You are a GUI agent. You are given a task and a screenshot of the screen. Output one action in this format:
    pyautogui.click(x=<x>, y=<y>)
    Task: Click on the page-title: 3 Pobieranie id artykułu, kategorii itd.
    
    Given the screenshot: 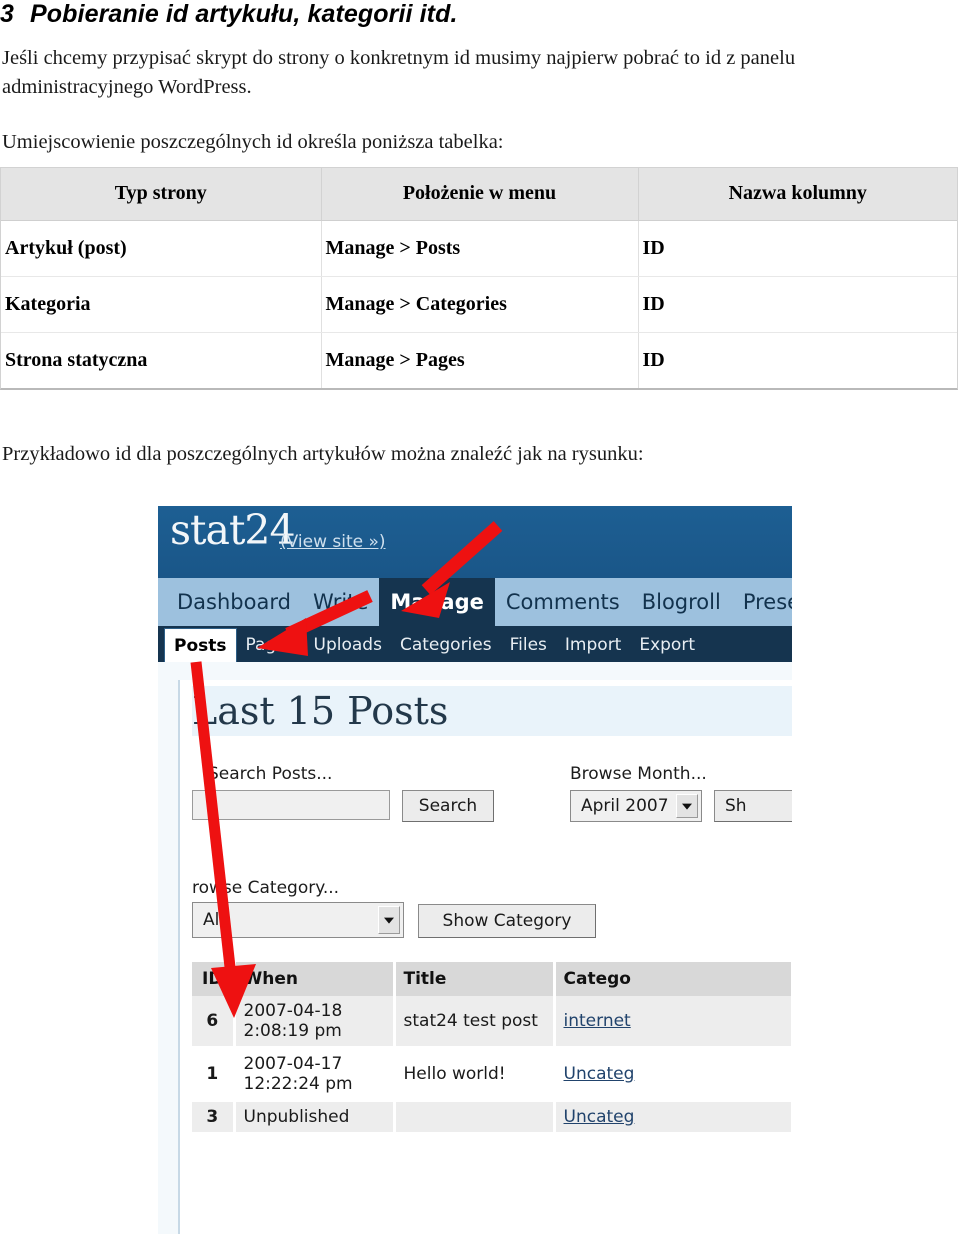 What is the action you would take?
    pyautogui.click(x=480, y=14)
    